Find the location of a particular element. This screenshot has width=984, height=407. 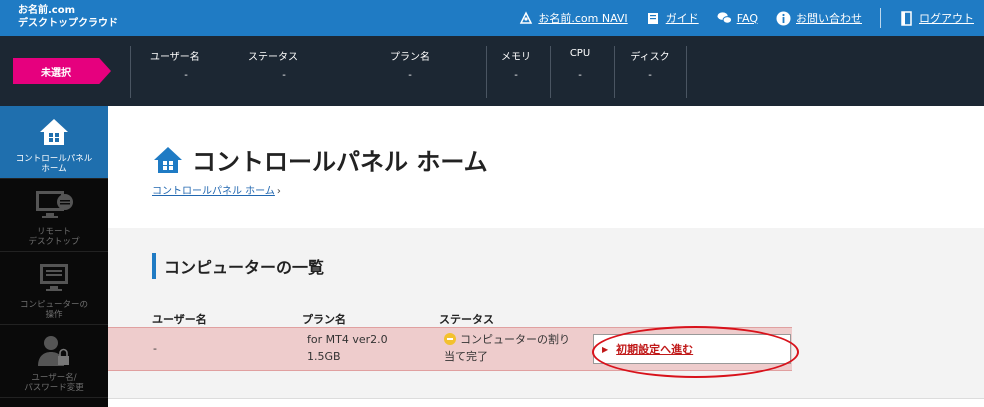

bottom-panel is located at coordinates (546, 403).